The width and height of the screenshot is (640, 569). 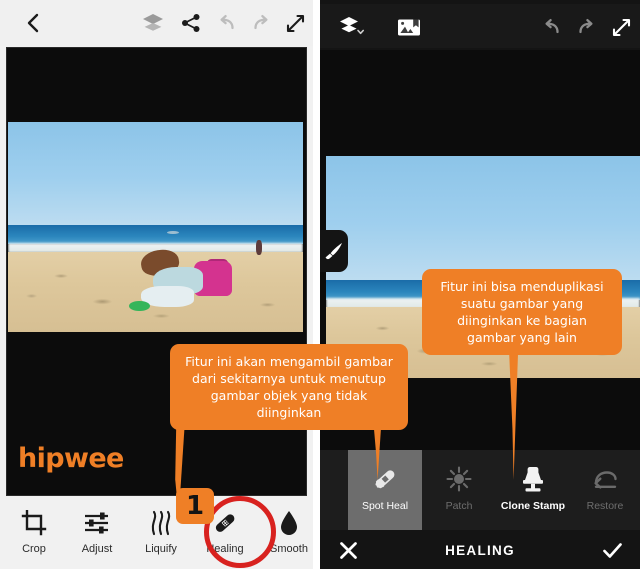 I want to click on crop-icon, so click(x=34, y=523).